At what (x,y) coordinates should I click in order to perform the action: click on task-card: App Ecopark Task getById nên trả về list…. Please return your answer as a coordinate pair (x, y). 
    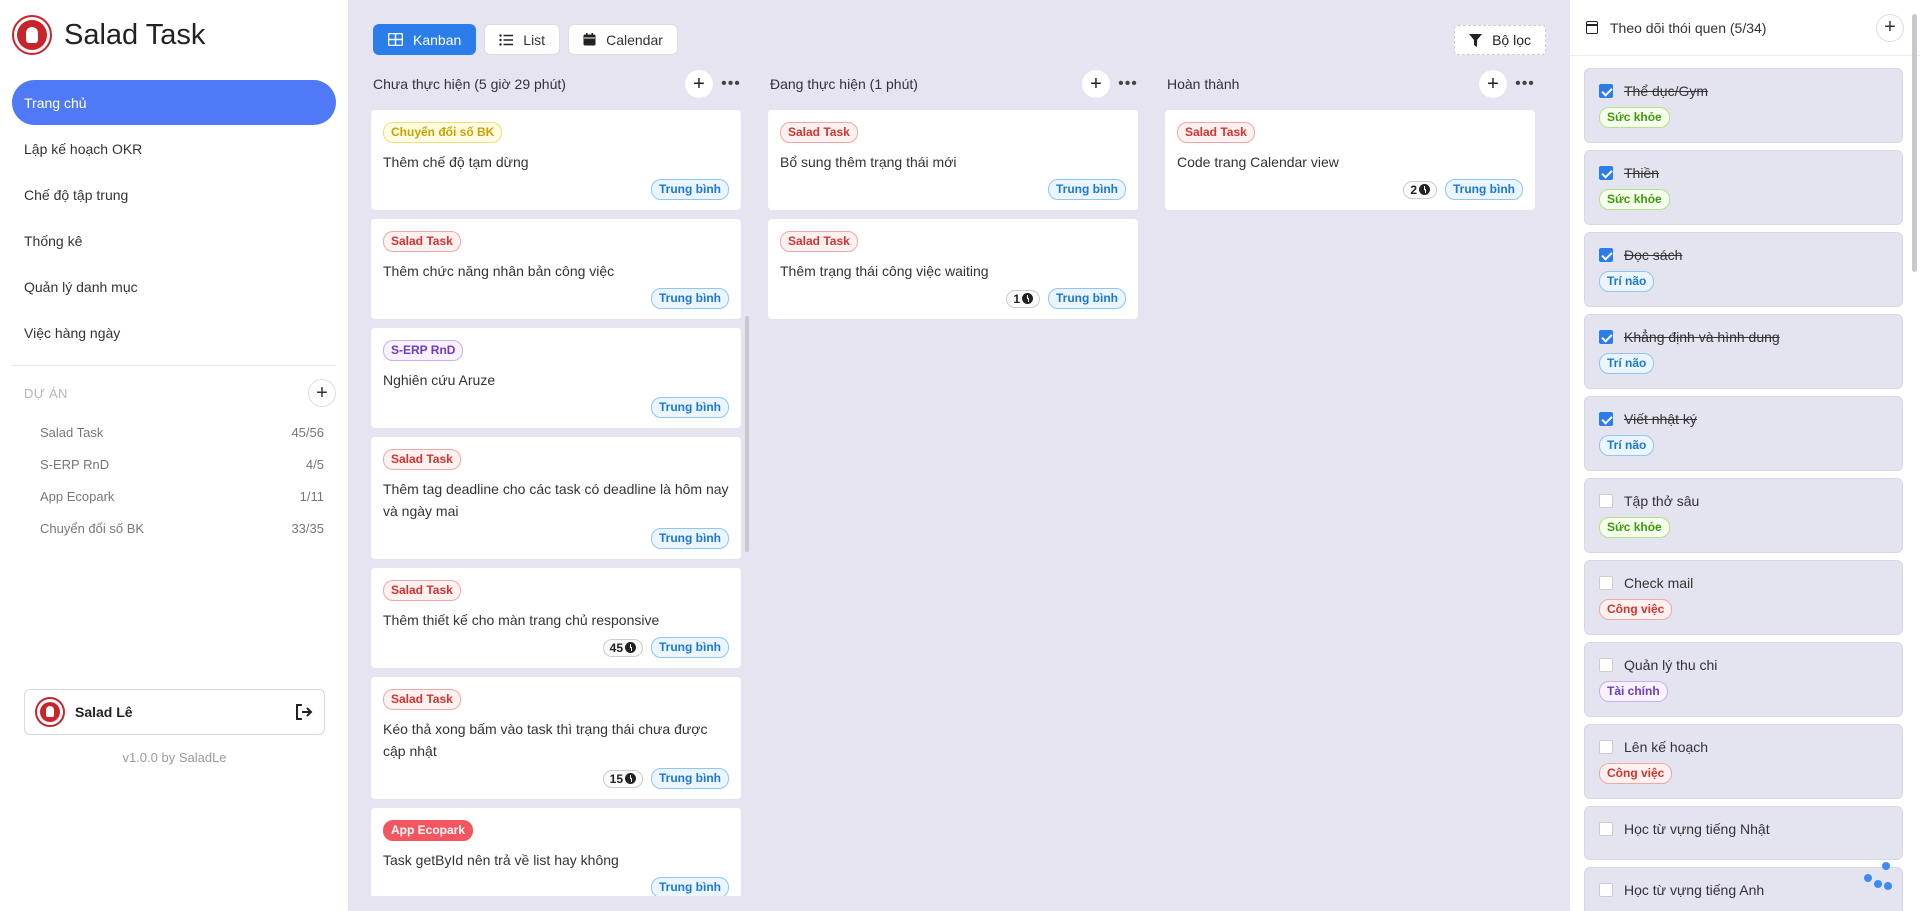
    Looking at the image, I should click on (556, 852).